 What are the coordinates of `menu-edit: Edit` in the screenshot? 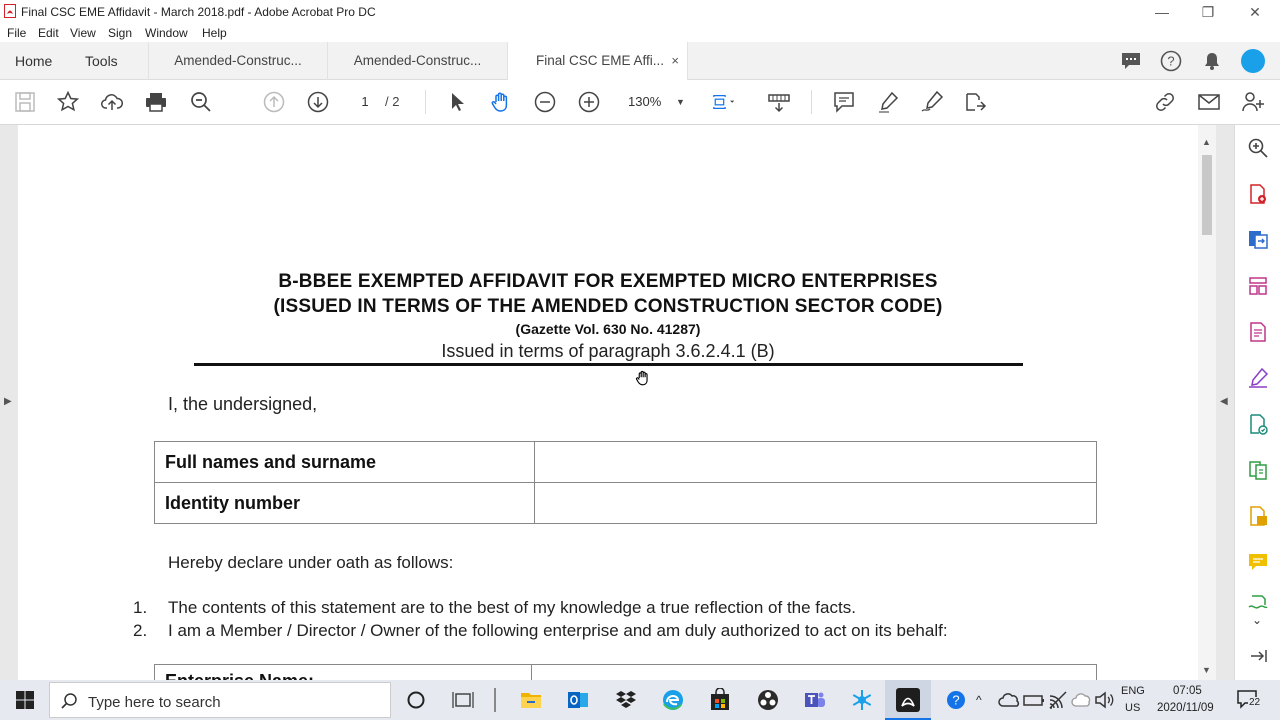 It's located at (48, 33).